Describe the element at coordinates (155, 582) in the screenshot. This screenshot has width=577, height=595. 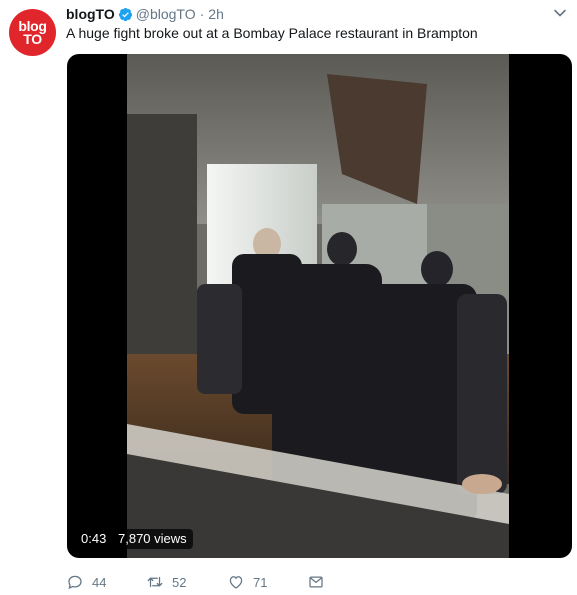
I see `retweet-icon` at that location.